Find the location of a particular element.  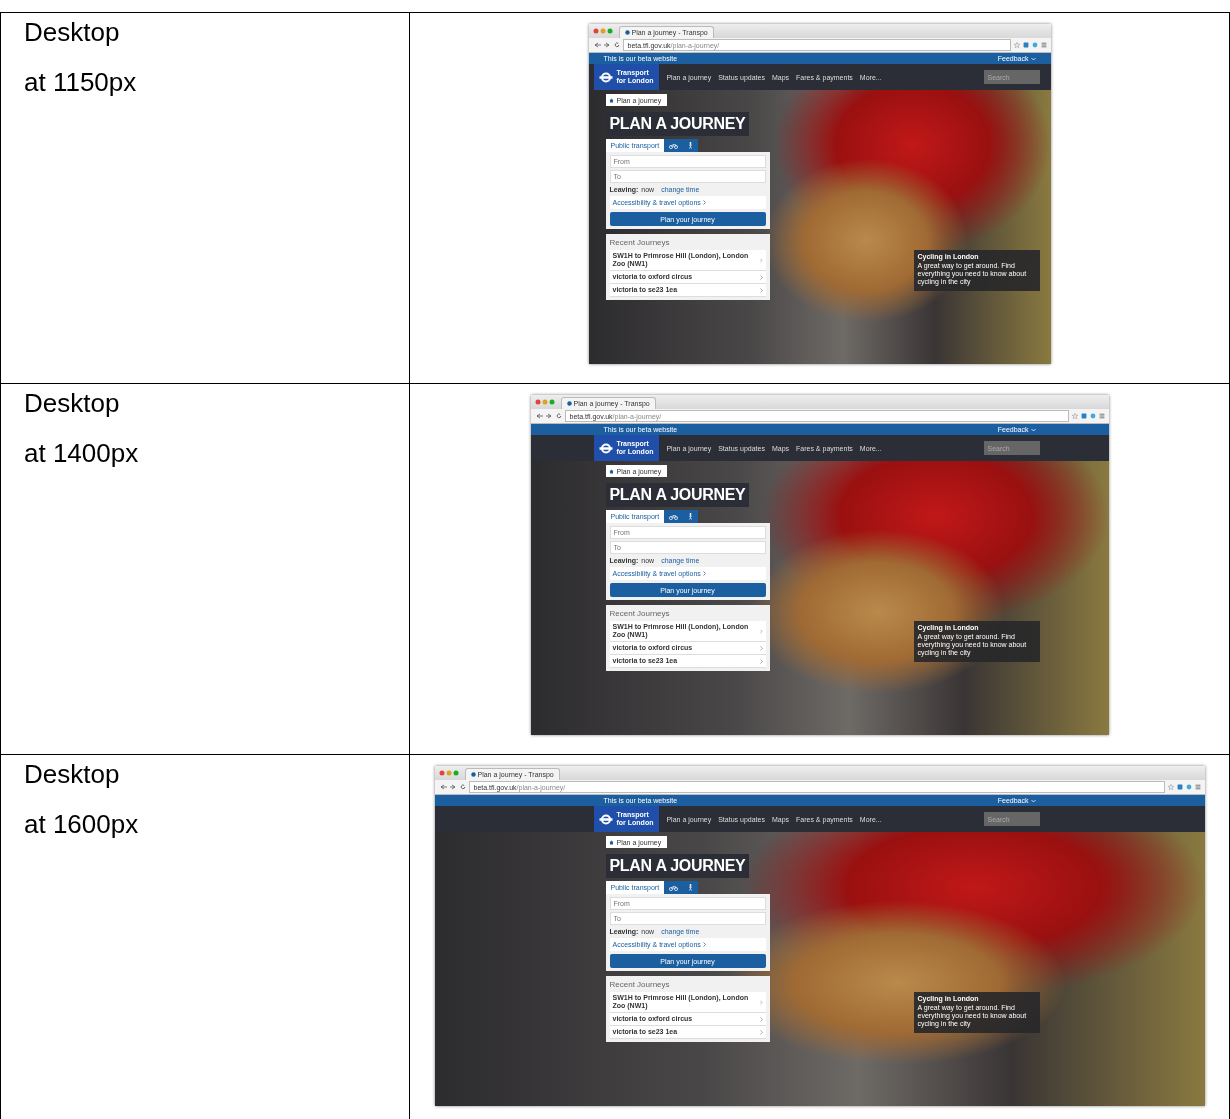

width-label: at 1150px is located at coordinates (81, 82).